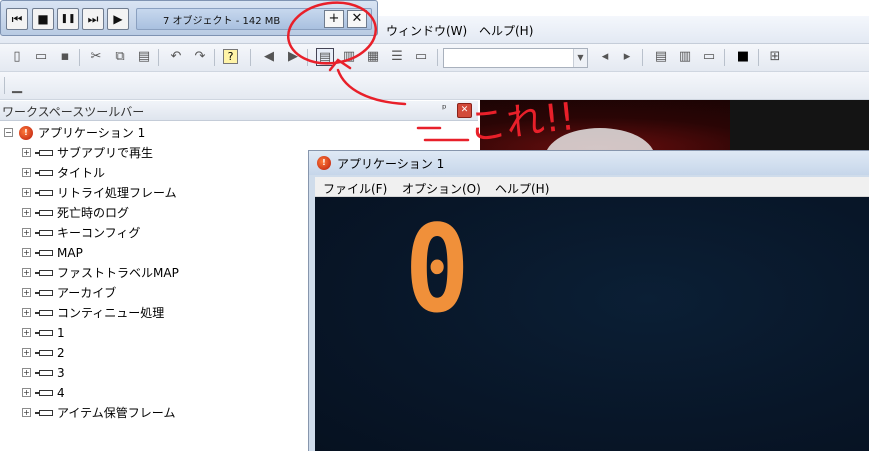 This screenshot has height=451, width=869. Describe the element at coordinates (43, 19) in the screenshot. I see `stop-button: ■` at that location.